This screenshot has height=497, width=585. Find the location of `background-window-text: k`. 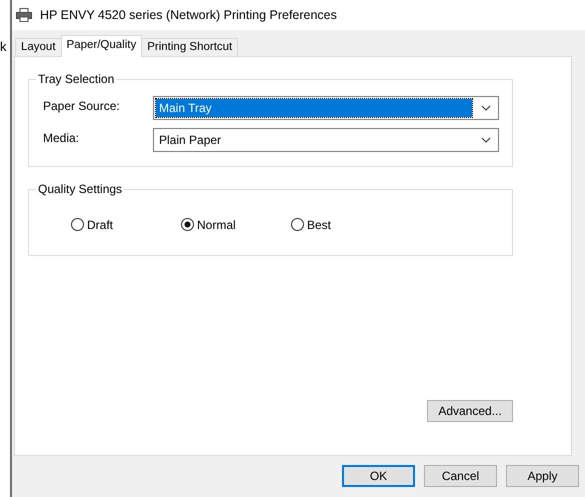

background-window-text: k is located at coordinates (3, 46).